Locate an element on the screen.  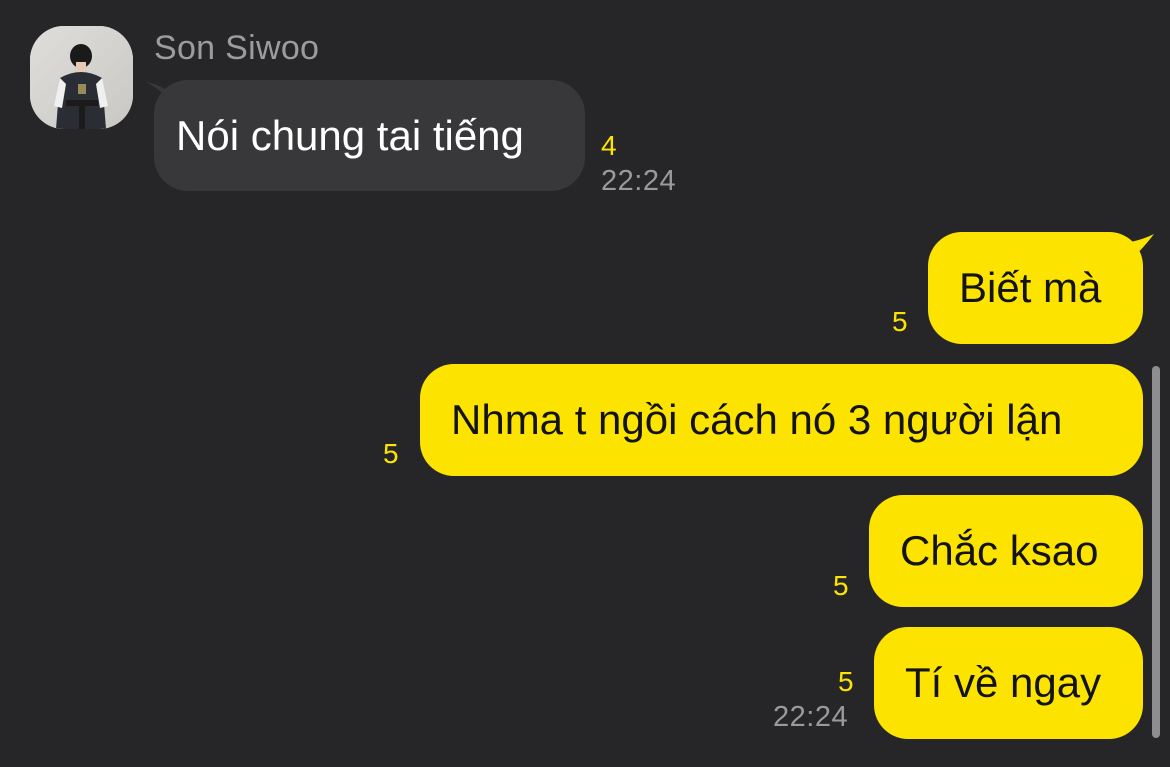
unread-count: 4 is located at coordinates (609, 145).